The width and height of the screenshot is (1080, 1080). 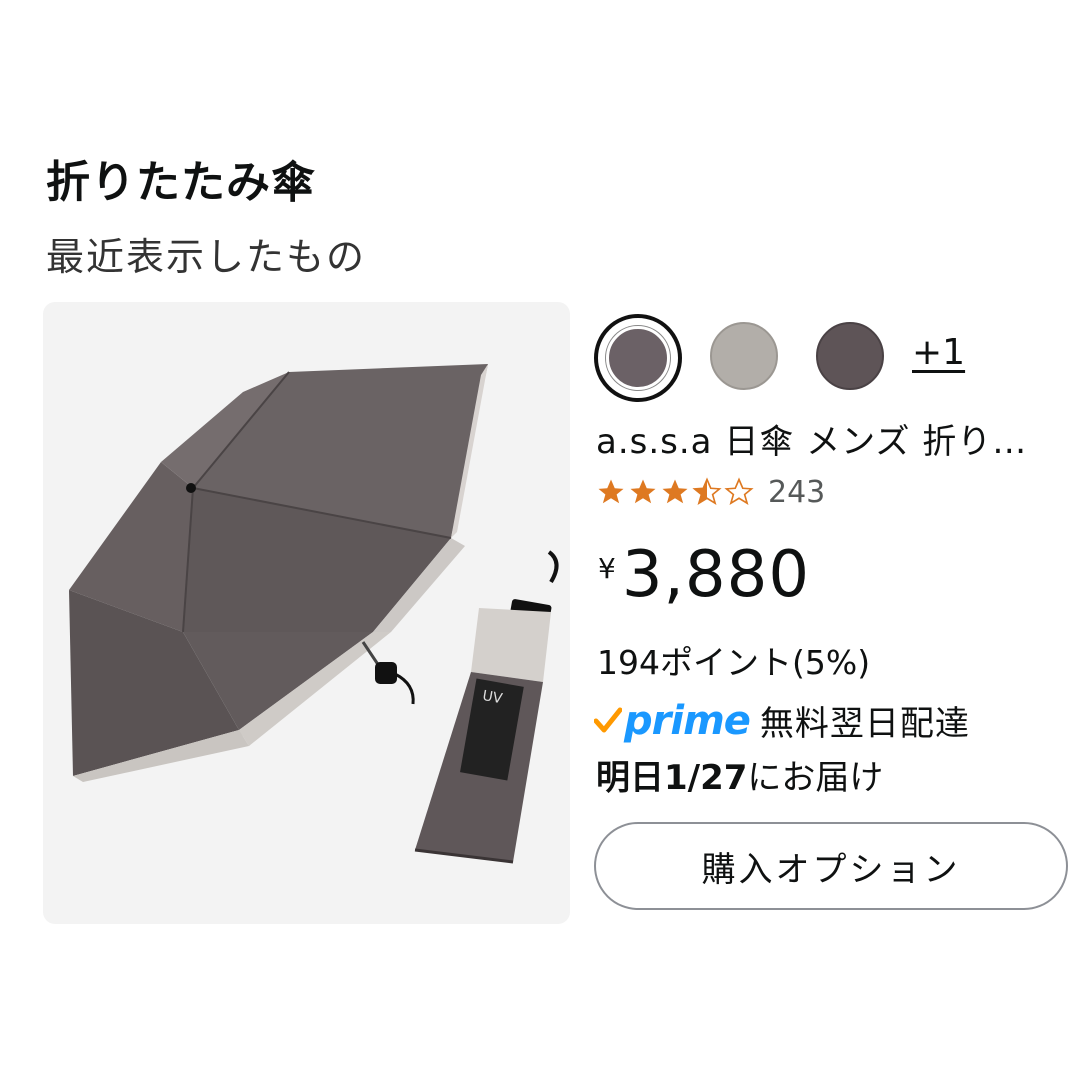 What do you see at coordinates (672, 778) in the screenshot?
I see `delivery-date-bold: 明日1/27` at bounding box center [672, 778].